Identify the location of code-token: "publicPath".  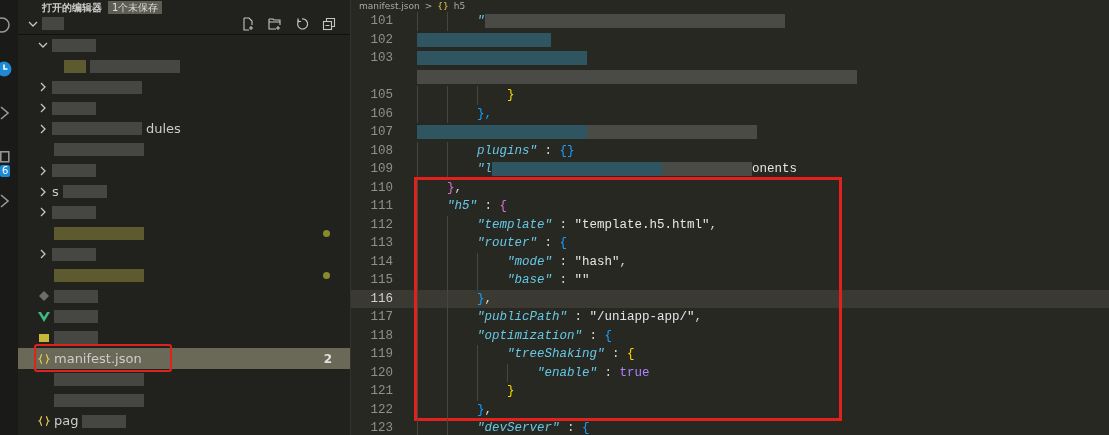
(522, 317).